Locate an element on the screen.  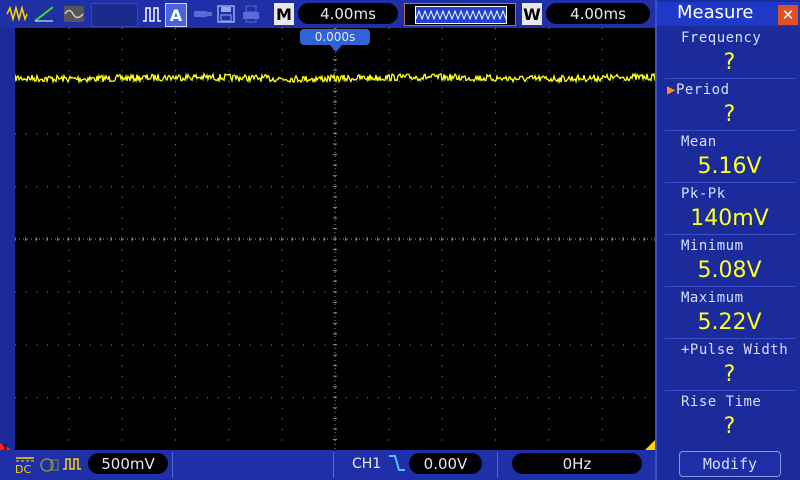
measure-label-minimum: Minimum is located at coordinates (712, 246).